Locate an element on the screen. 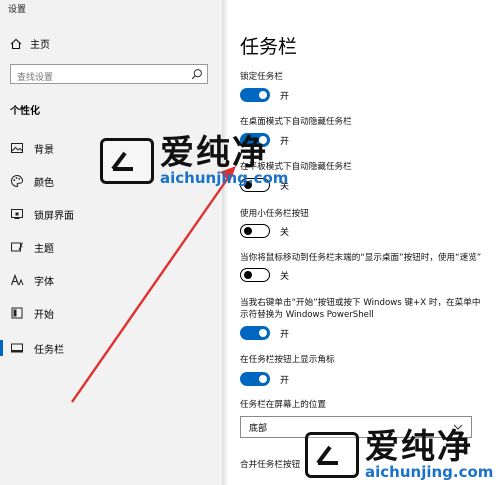  dropdown-value: 底部 is located at coordinates (258, 428).